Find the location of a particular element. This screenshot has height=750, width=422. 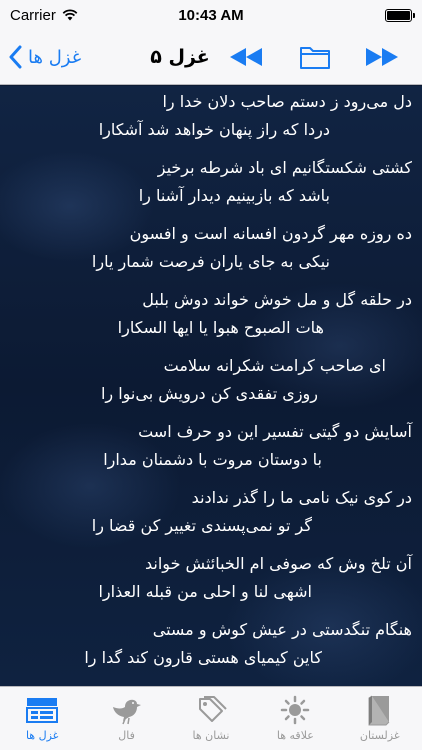

carrier-label: Carrier is located at coordinates (33, 15).